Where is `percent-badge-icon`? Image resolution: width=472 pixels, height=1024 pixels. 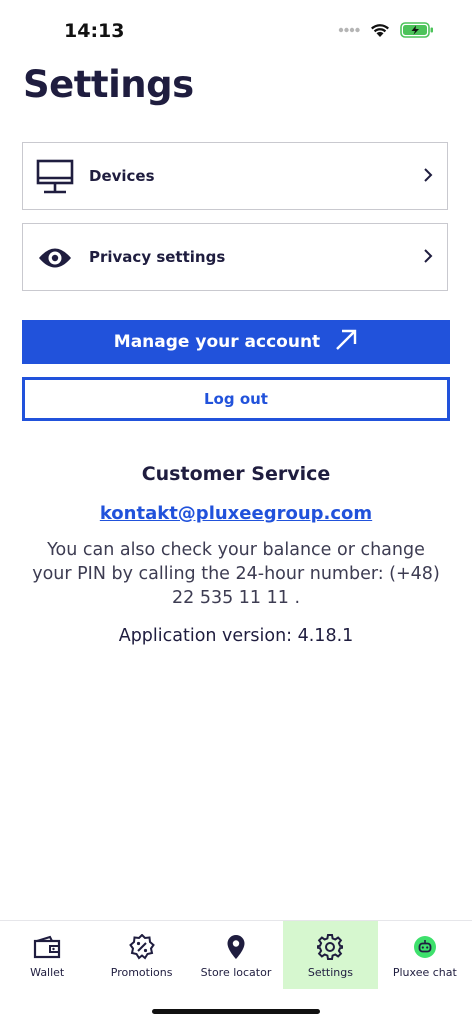 percent-badge-icon is located at coordinates (141, 947).